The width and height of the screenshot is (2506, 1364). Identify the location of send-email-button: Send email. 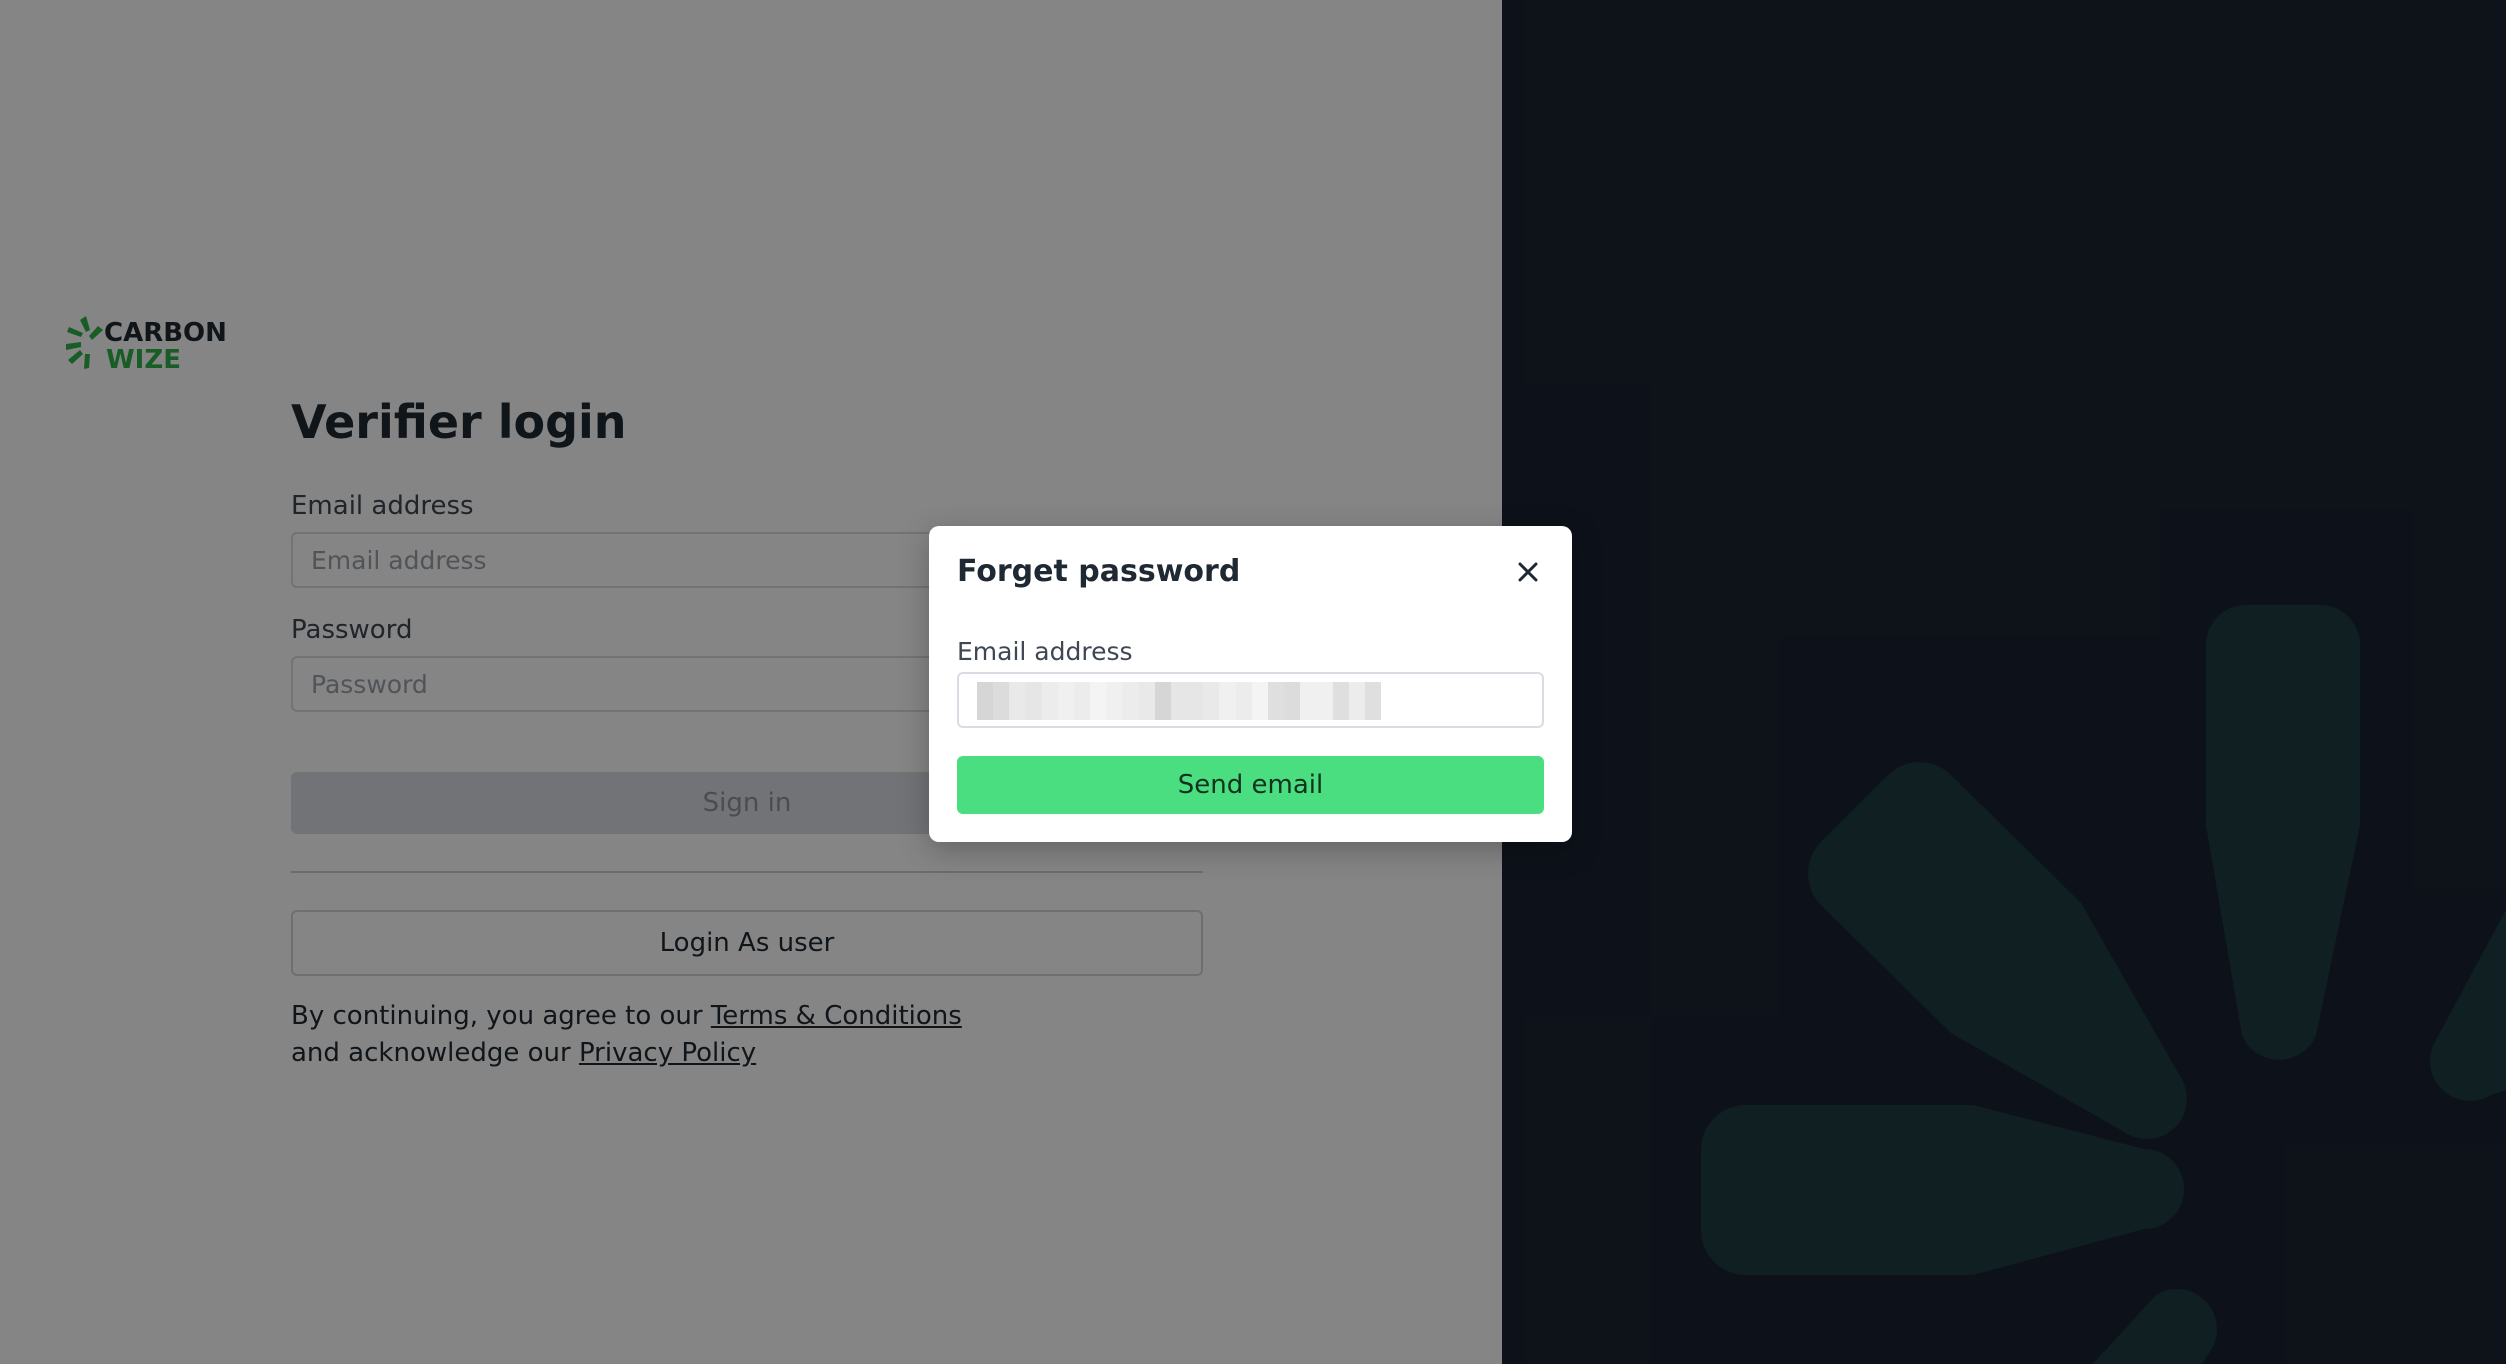
(1250, 785).